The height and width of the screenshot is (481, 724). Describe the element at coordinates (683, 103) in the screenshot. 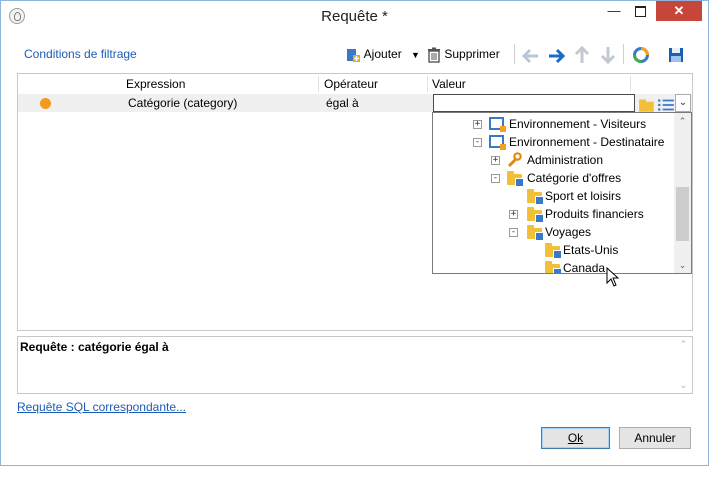

I see `value-dropdown-button: ⌄` at that location.